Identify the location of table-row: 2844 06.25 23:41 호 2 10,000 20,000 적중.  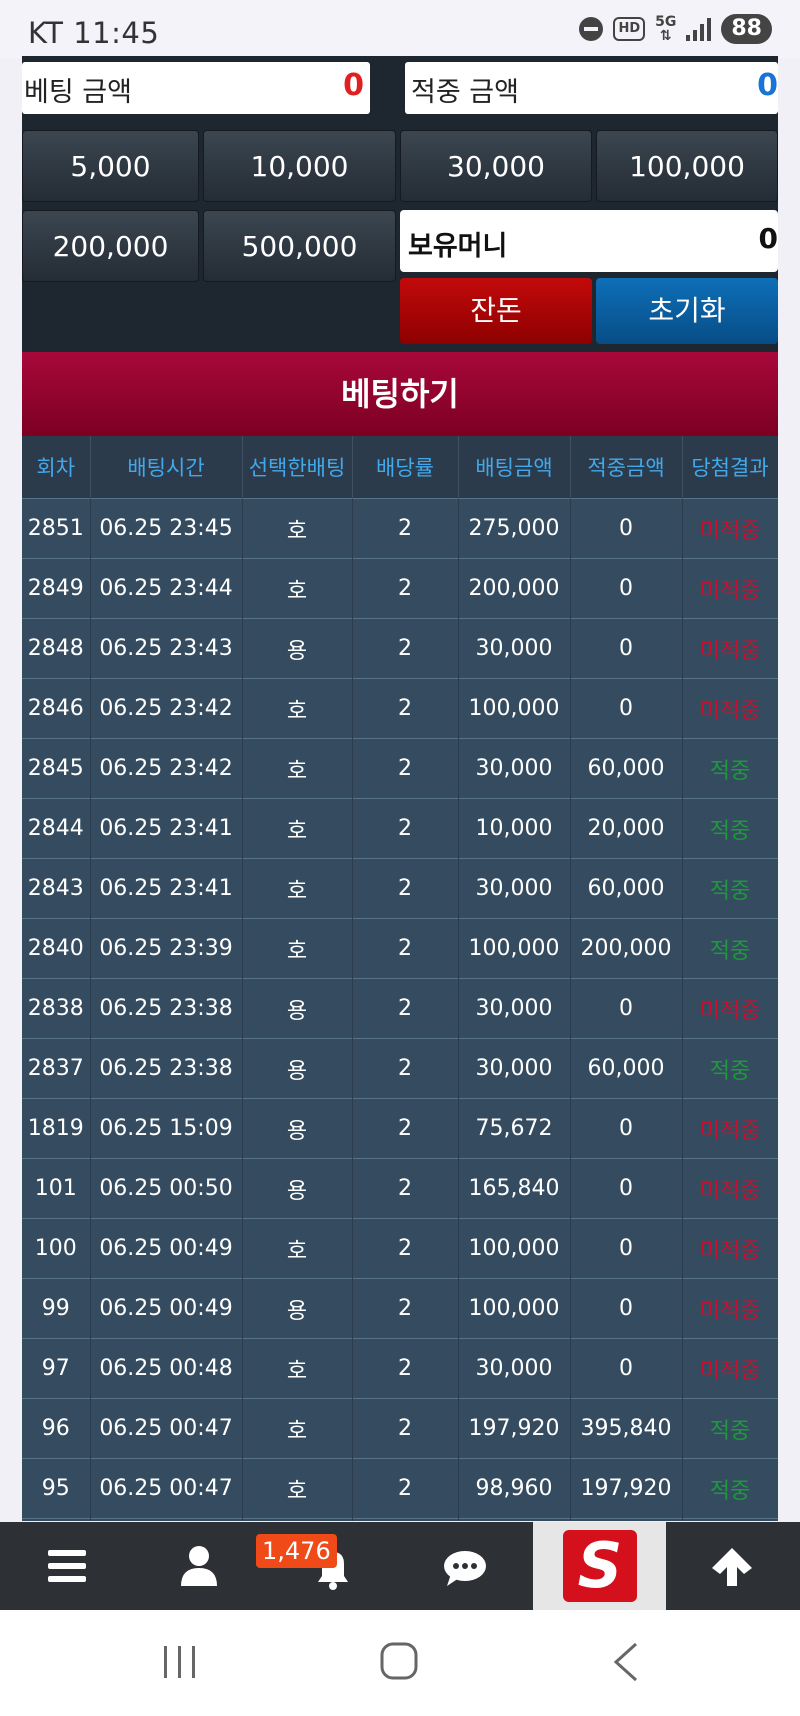
(400, 828).